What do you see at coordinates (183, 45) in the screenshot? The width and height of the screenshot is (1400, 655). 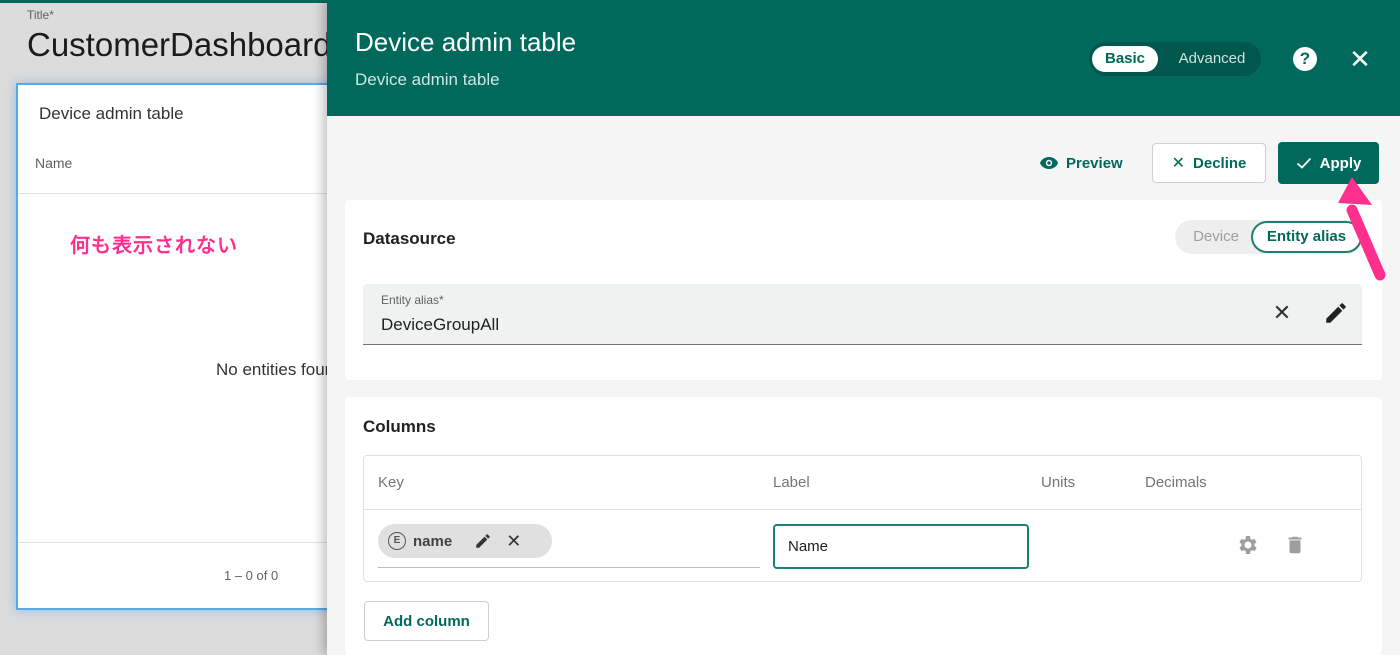 I see `dashboard-title-input: CustomerDashboard` at bounding box center [183, 45].